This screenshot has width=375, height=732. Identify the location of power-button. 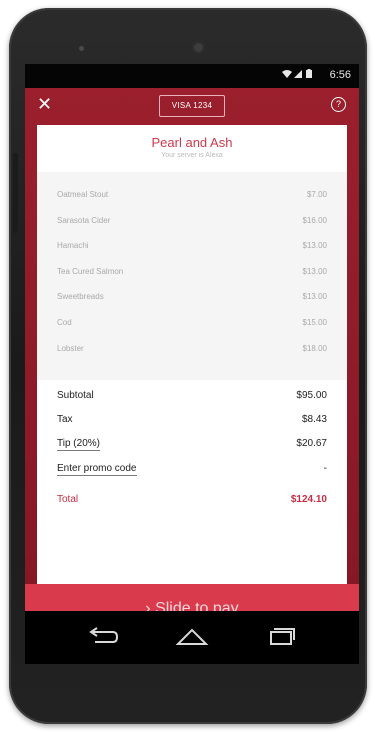
(15, 193).